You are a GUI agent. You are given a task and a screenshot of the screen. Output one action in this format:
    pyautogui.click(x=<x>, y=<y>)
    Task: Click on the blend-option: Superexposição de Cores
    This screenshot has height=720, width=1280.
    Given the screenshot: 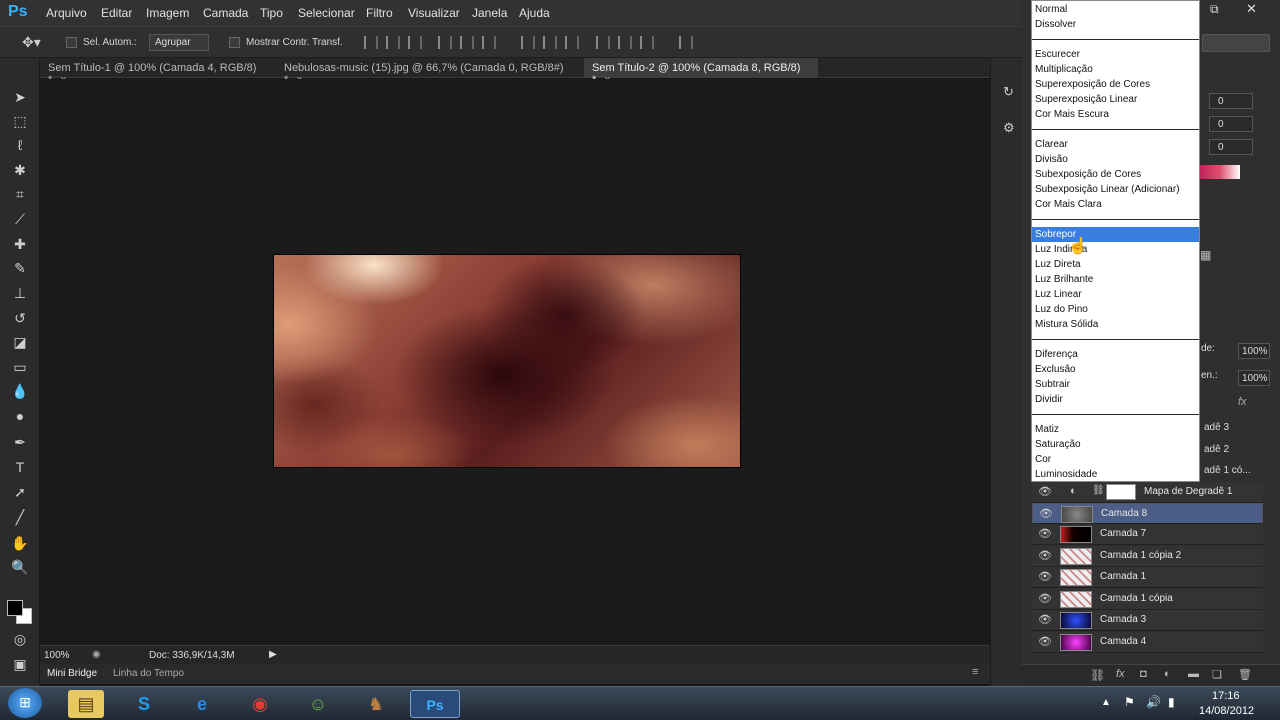 What is the action you would take?
    pyautogui.click(x=1115, y=84)
    